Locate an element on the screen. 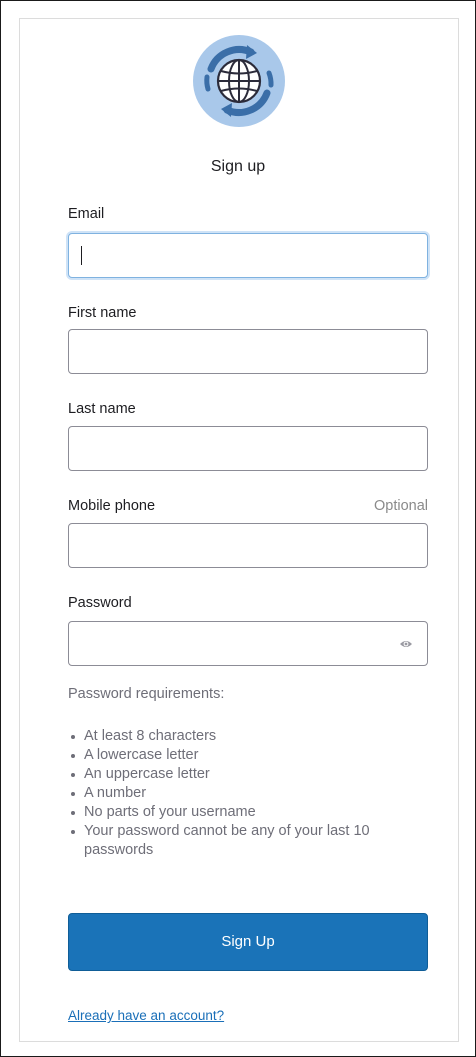 Image resolution: width=476 pixels, height=1057 pixels. password-requirements-title: Password requirements: is located at coordinates (146, 694).